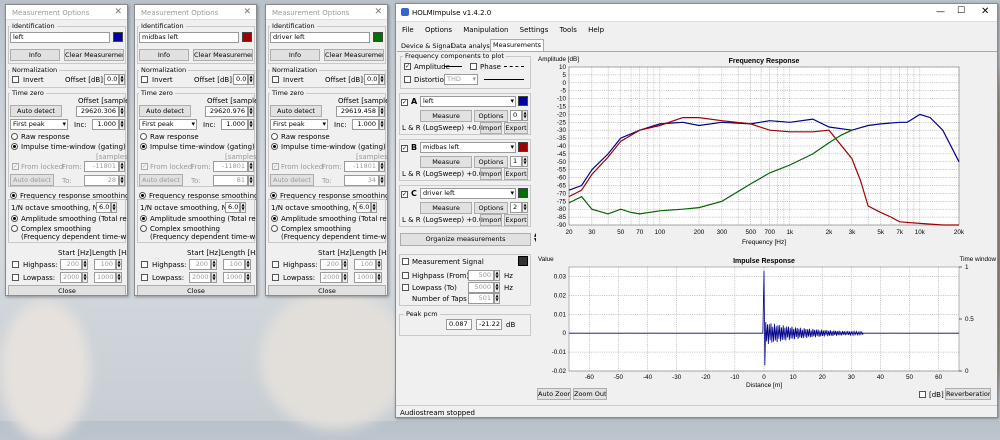 The image size is (1000, 440). Describe the element at coordinates (189, 37) in the screenshot. I see `measurement-name-input: midbas left` at that location.